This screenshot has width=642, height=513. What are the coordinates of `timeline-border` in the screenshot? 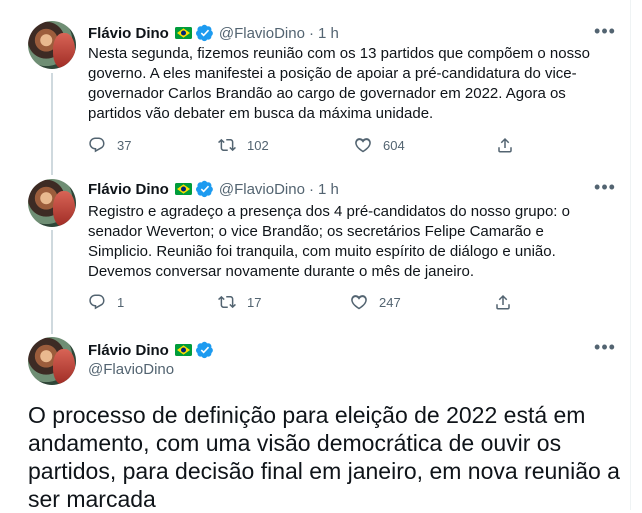 It's located at (630, 255).